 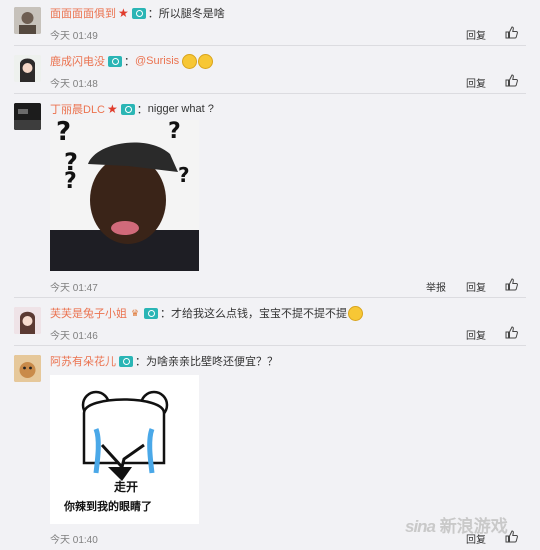 What do you see at coordinates (108, 506) in the screenshot?
I see `meme-caption-line2: 你辣到我的眼睛了` at bounding box center [108, 506].